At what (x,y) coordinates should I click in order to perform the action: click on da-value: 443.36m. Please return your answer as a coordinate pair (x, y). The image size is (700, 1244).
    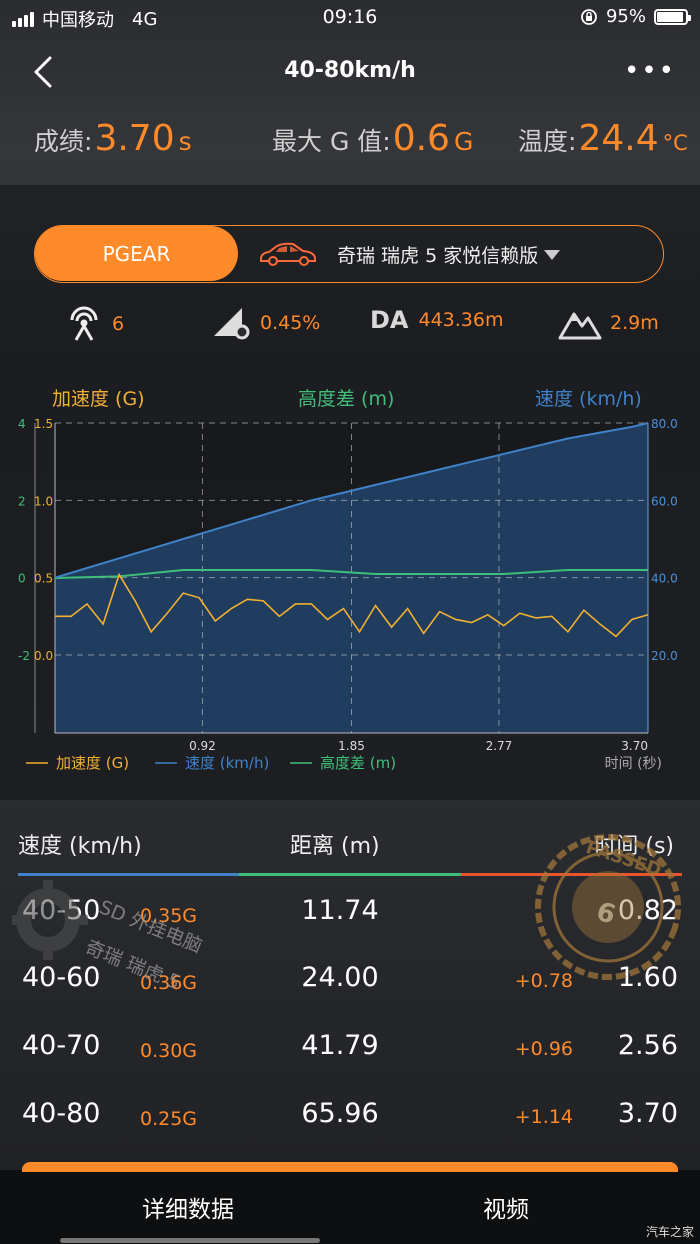
    Looking at the image, I should click on (461, 320).